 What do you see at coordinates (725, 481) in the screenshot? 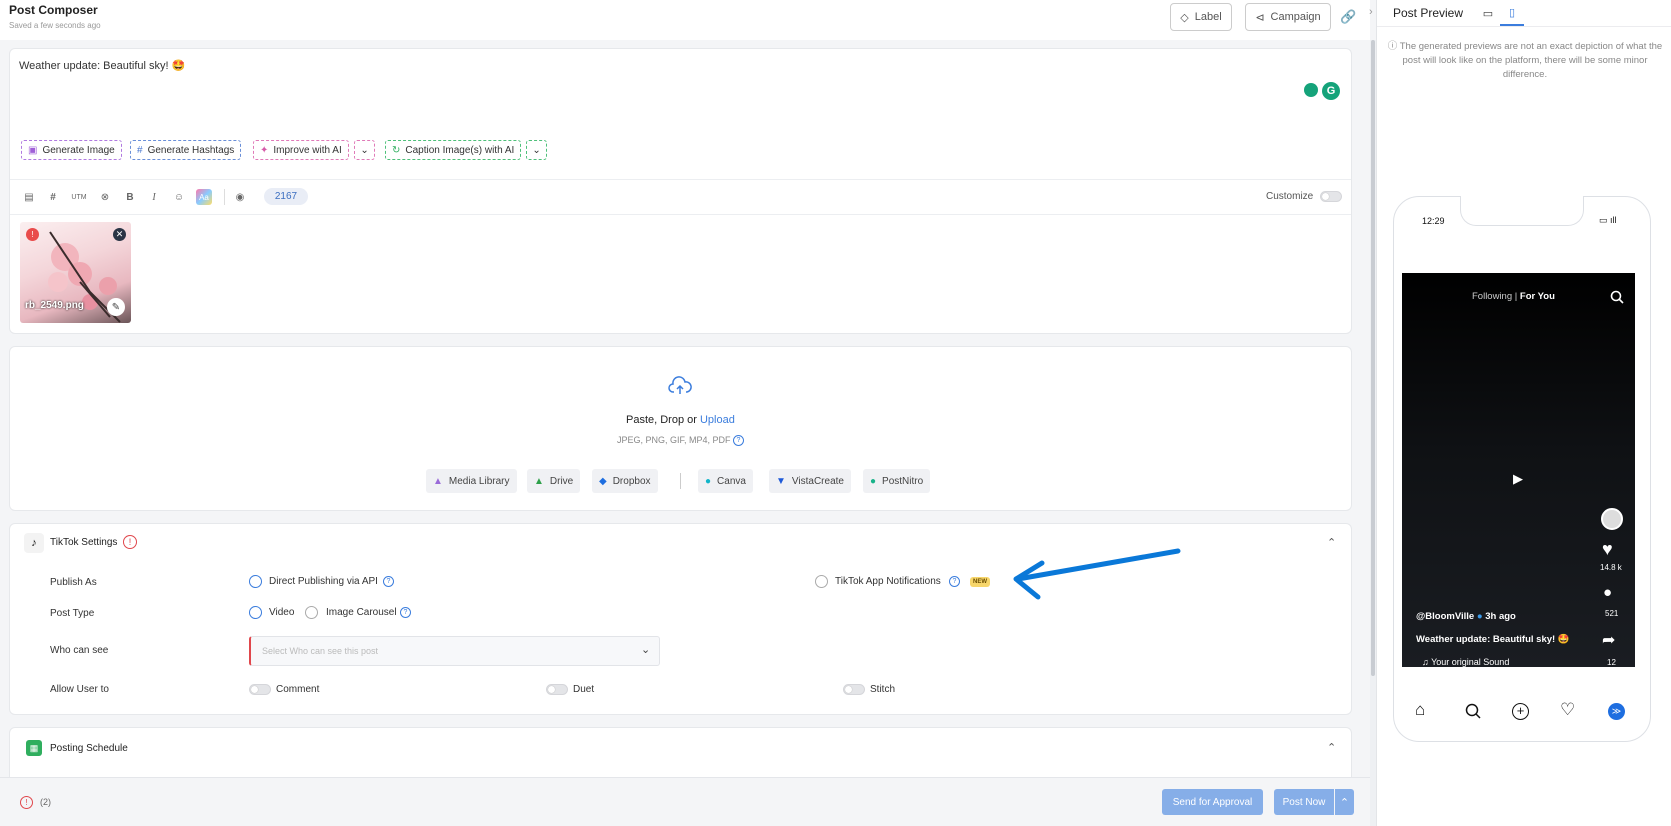
I see `canva-button: ● Canva` at bounding box center [725, 481].